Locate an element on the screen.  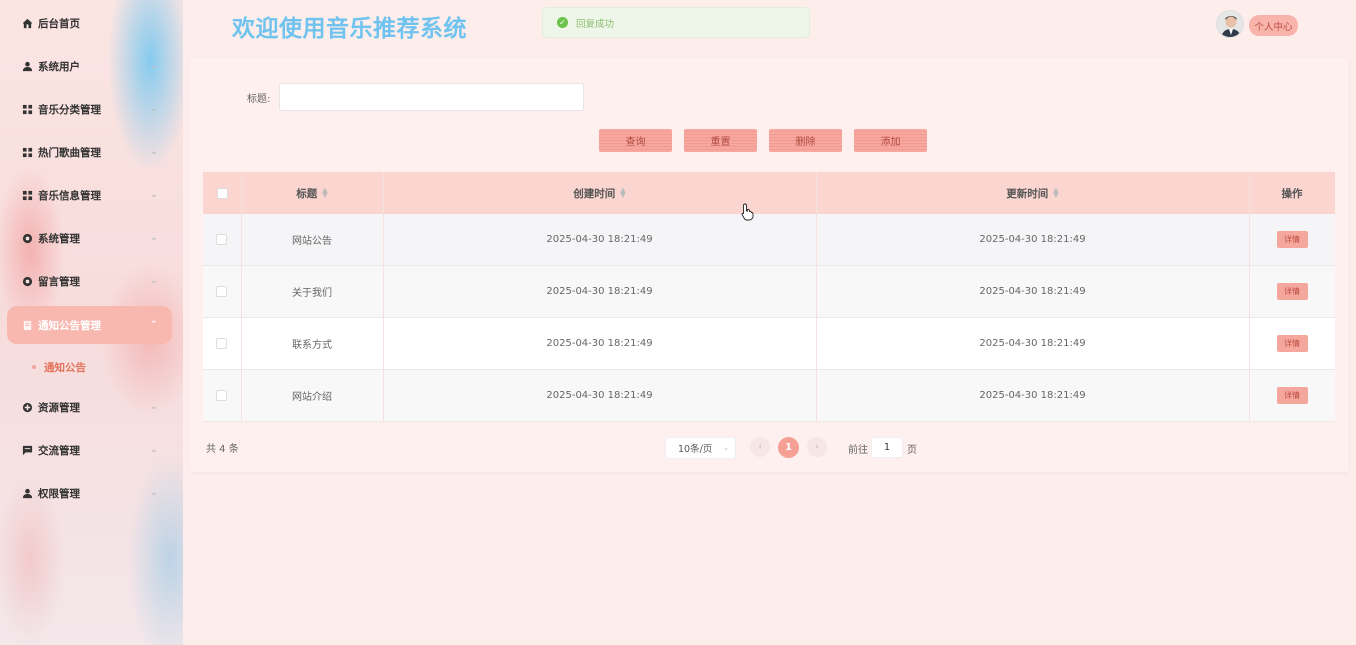
sidebar-item-exchange: 交流管理 ⌄ is located at coordinates (91, 450).